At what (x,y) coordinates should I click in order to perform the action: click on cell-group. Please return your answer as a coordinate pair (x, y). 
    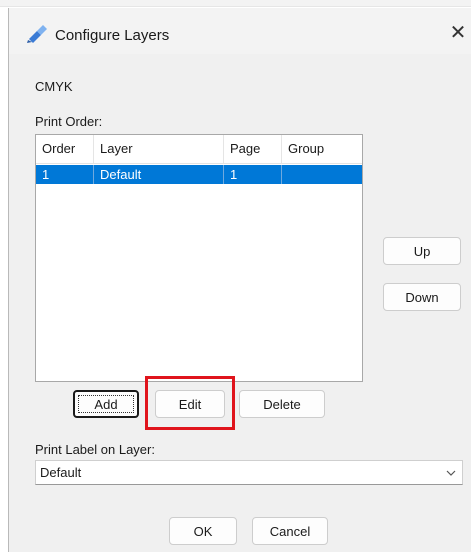
    Looking at the image, I should click on (322, 174).